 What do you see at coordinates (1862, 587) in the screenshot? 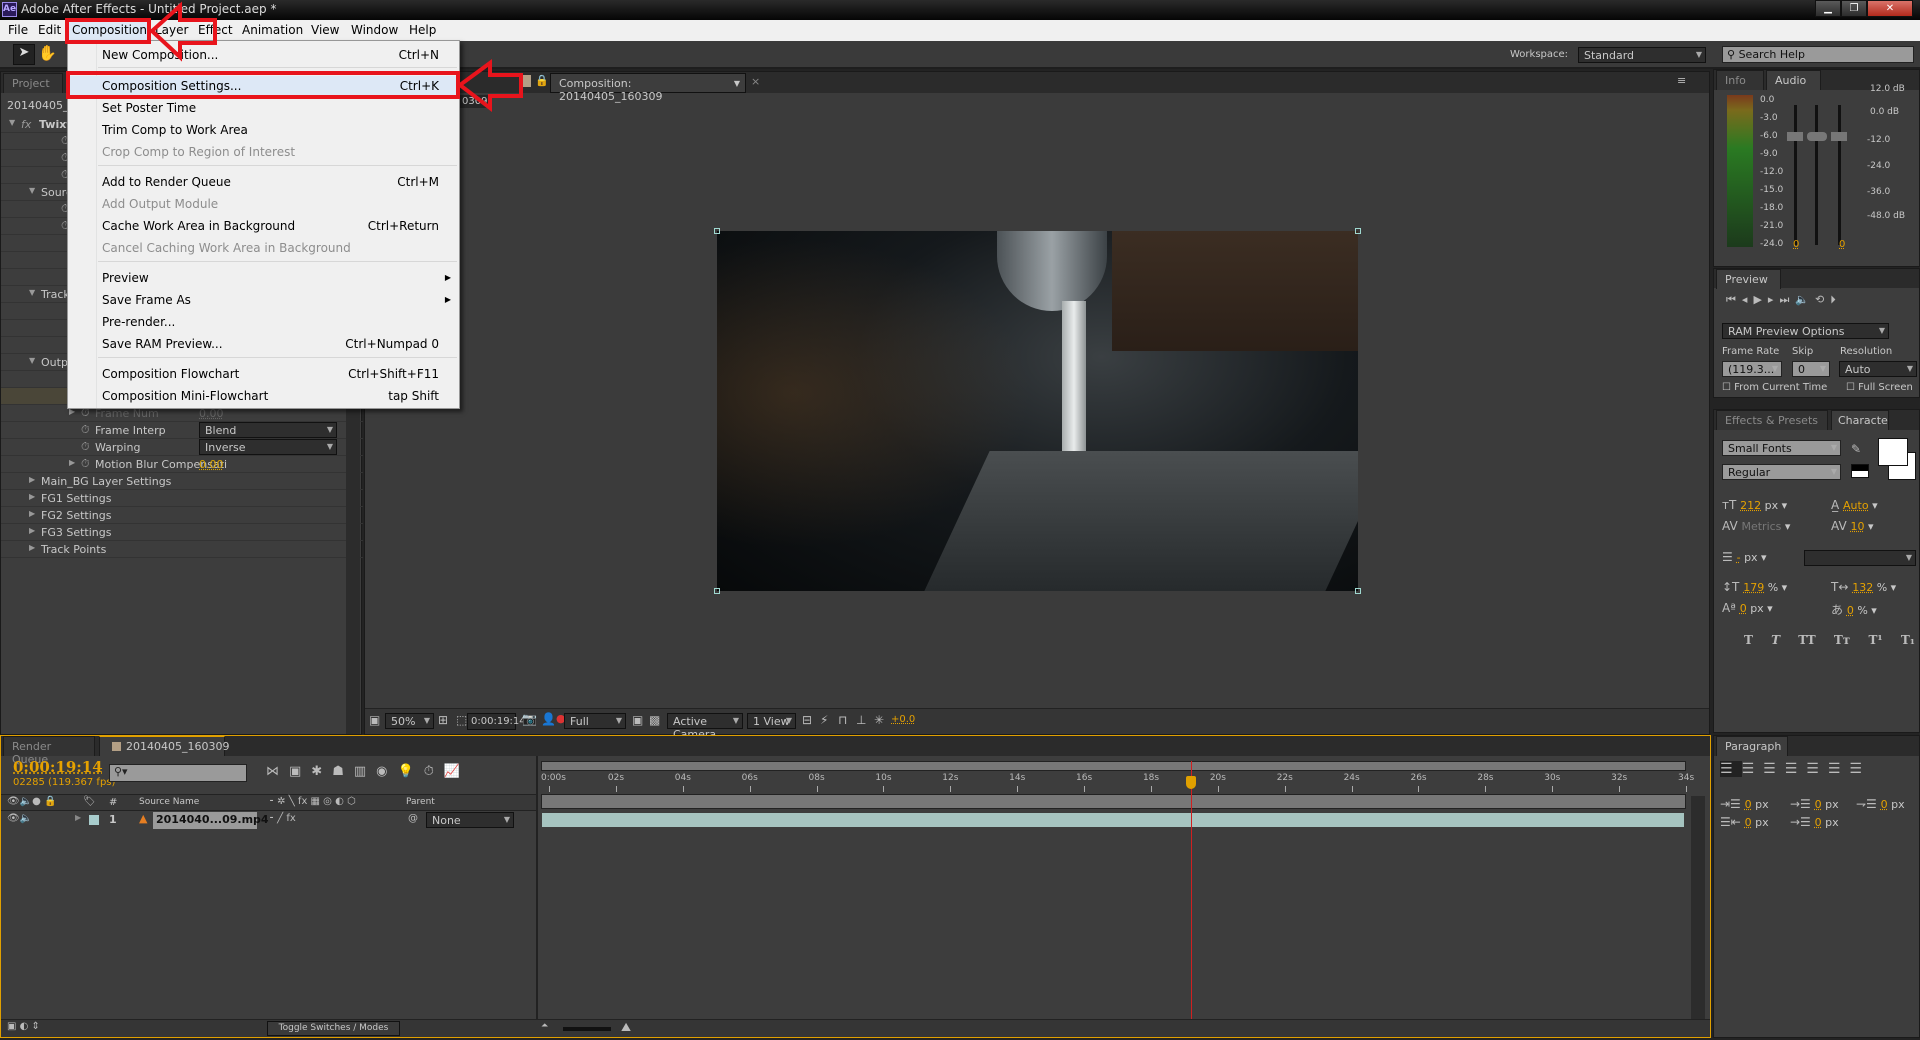
I see `horizontal-scale-value: 132` at bounding box center [1862, 587].